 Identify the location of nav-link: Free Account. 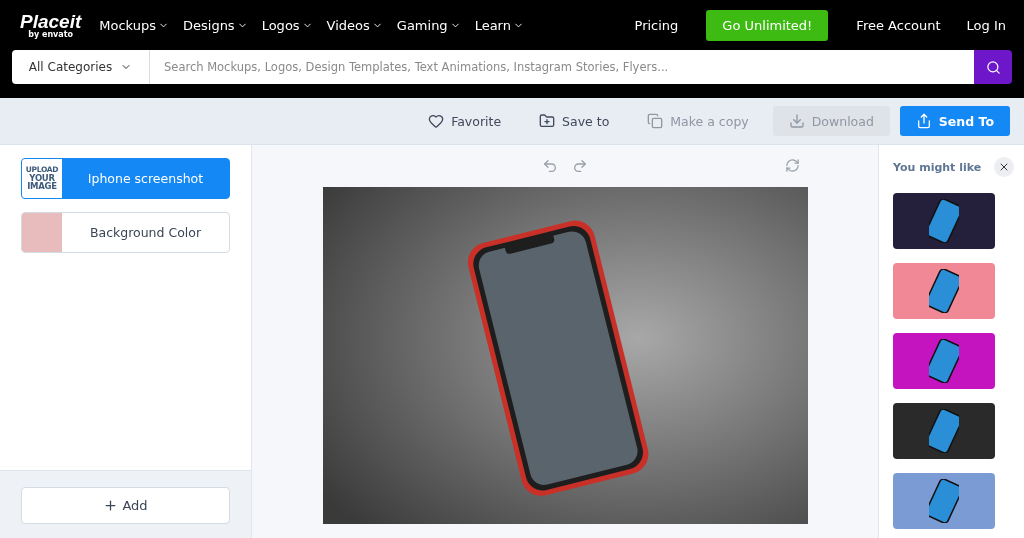
(898, 25).